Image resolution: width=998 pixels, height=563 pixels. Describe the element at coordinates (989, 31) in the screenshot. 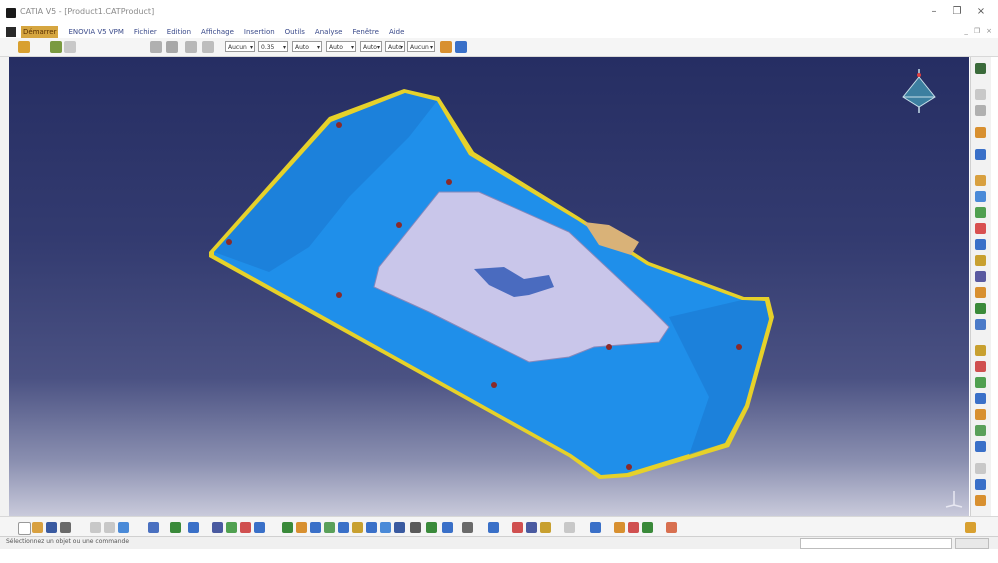

I see `doc-close-icon: ×` at that location.